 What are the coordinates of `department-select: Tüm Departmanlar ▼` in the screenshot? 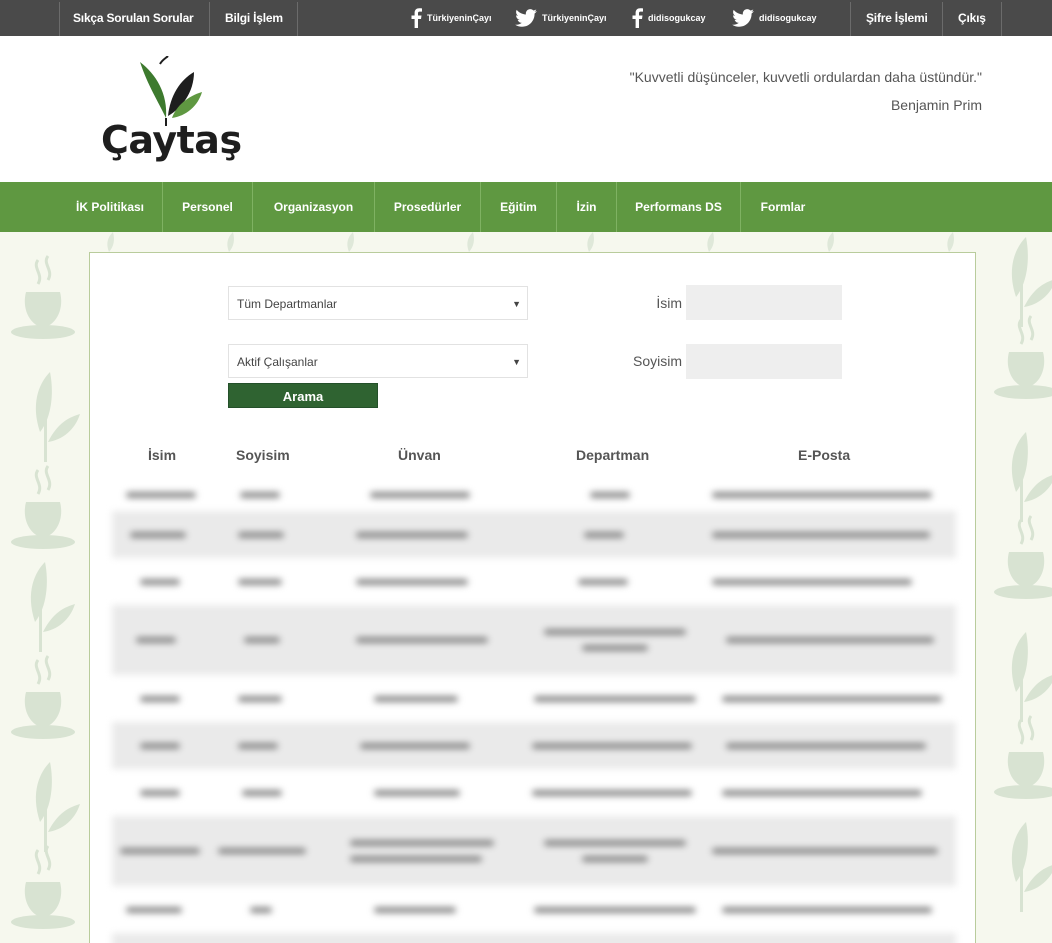 It's located at (378, 303).